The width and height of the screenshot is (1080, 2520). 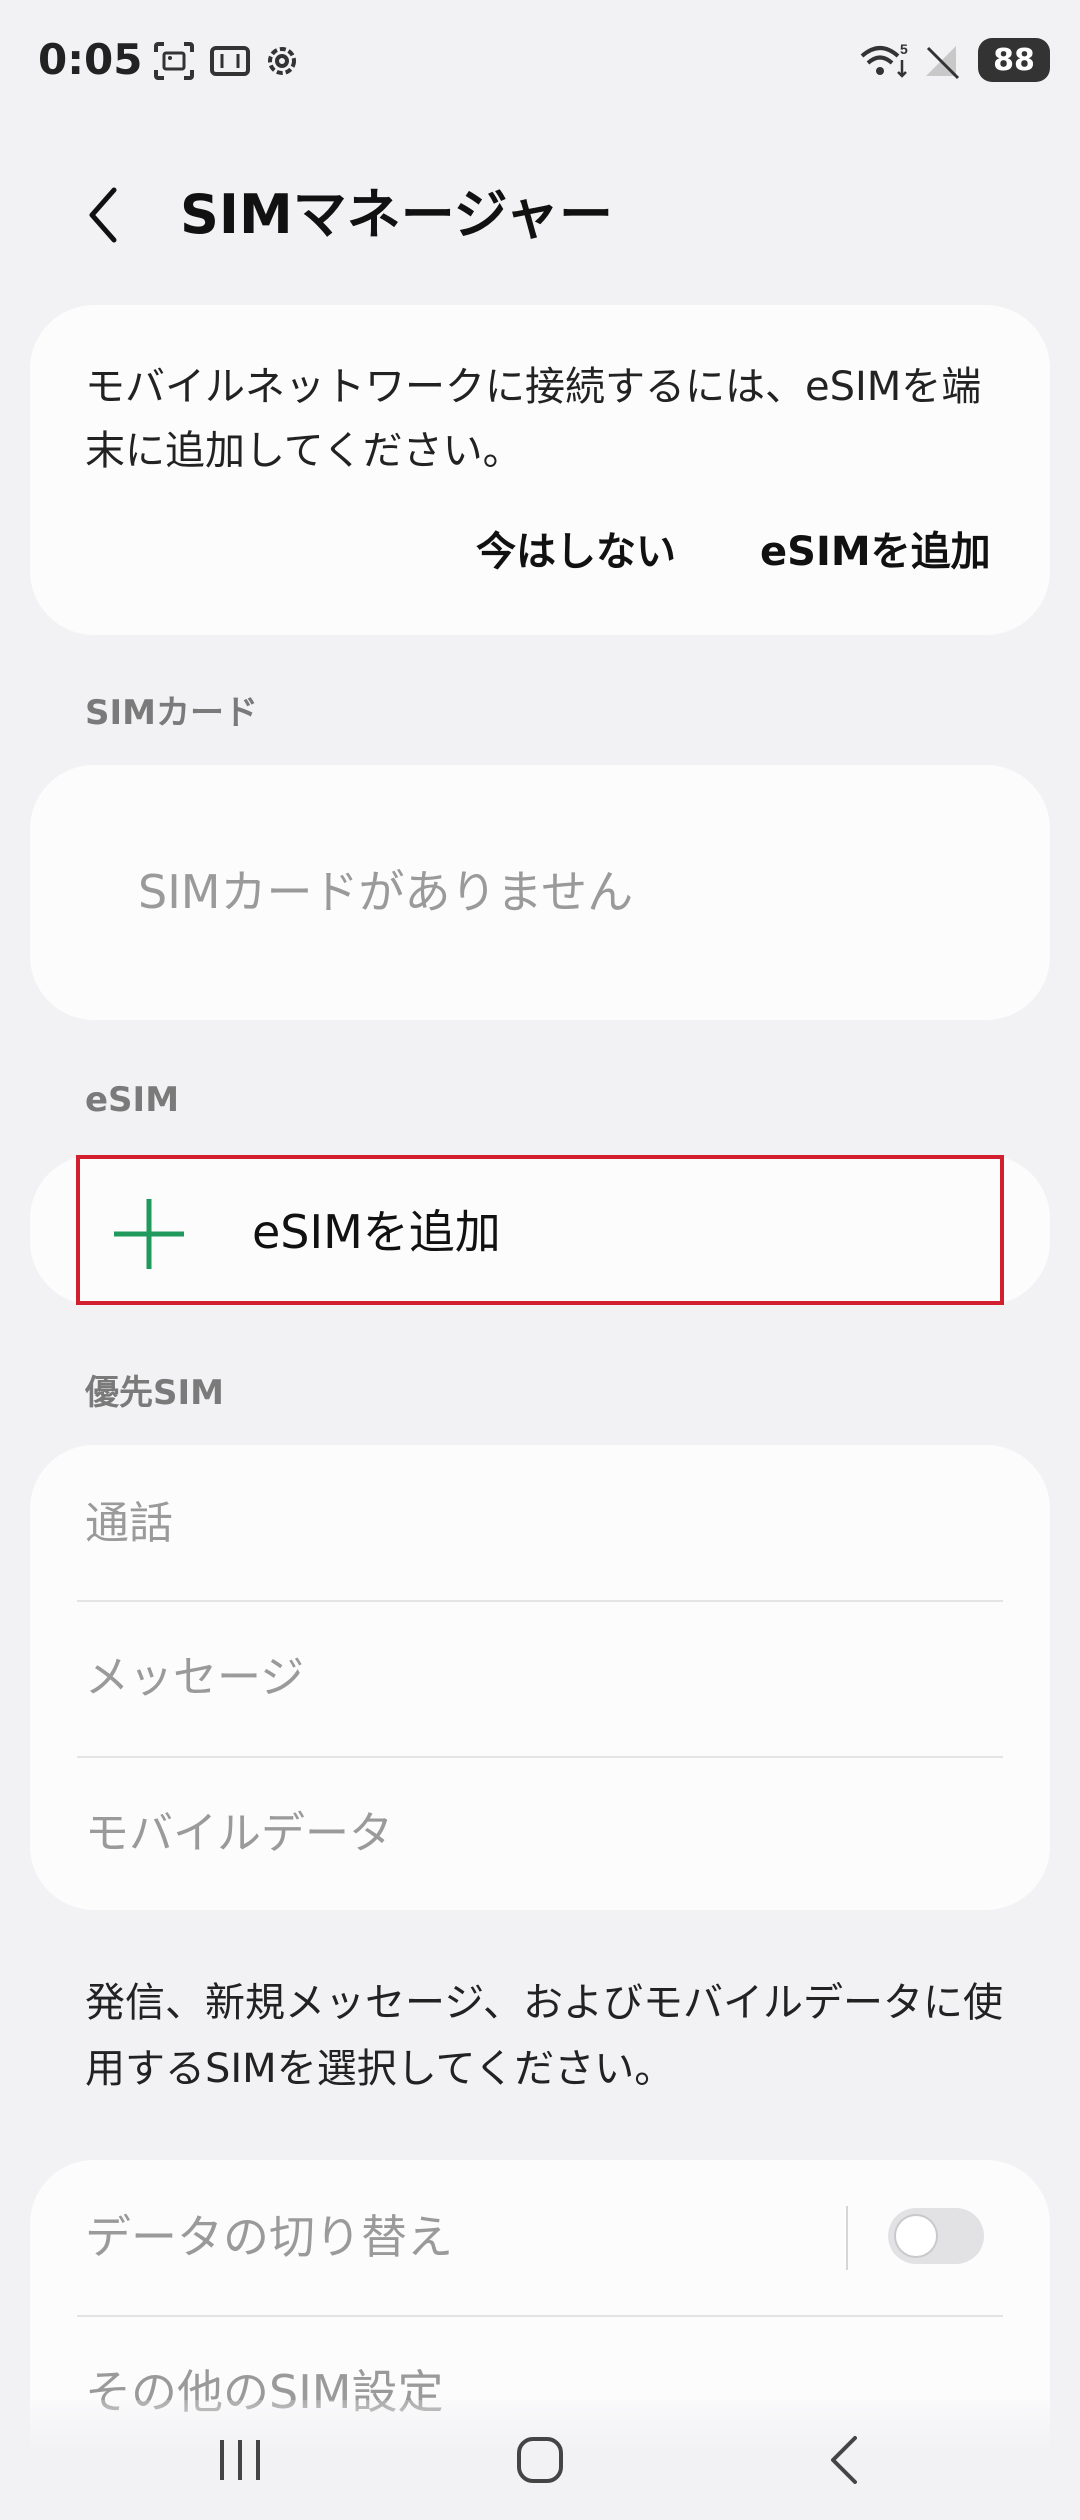 What do you see at coordinates (533, 419) in the screenshot?
I see `esim-prompt-message: モバイルネットワークに接続するには、eSIMを端末に追加してください。` at bounding box center [533, 419].